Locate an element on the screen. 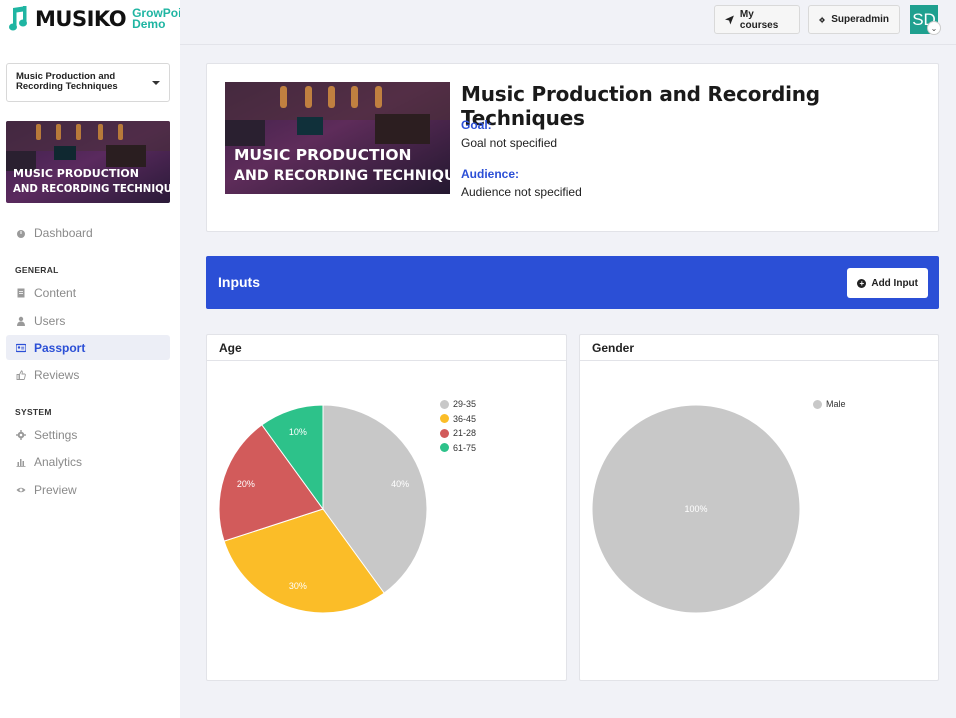 Image resolution: width=956 pixels, height=718 pixels. chevron-down-icon: ⌄ is located at coordinates (934, 28).